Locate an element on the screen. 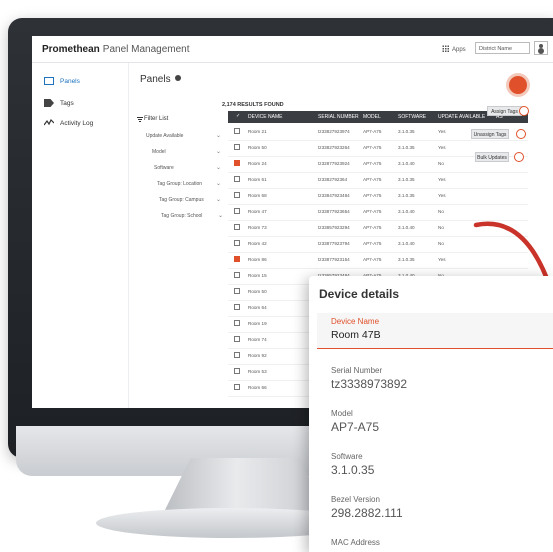 The width and height of the screenshot is (553, 552). info-icon is located at coordinates (177, 78).